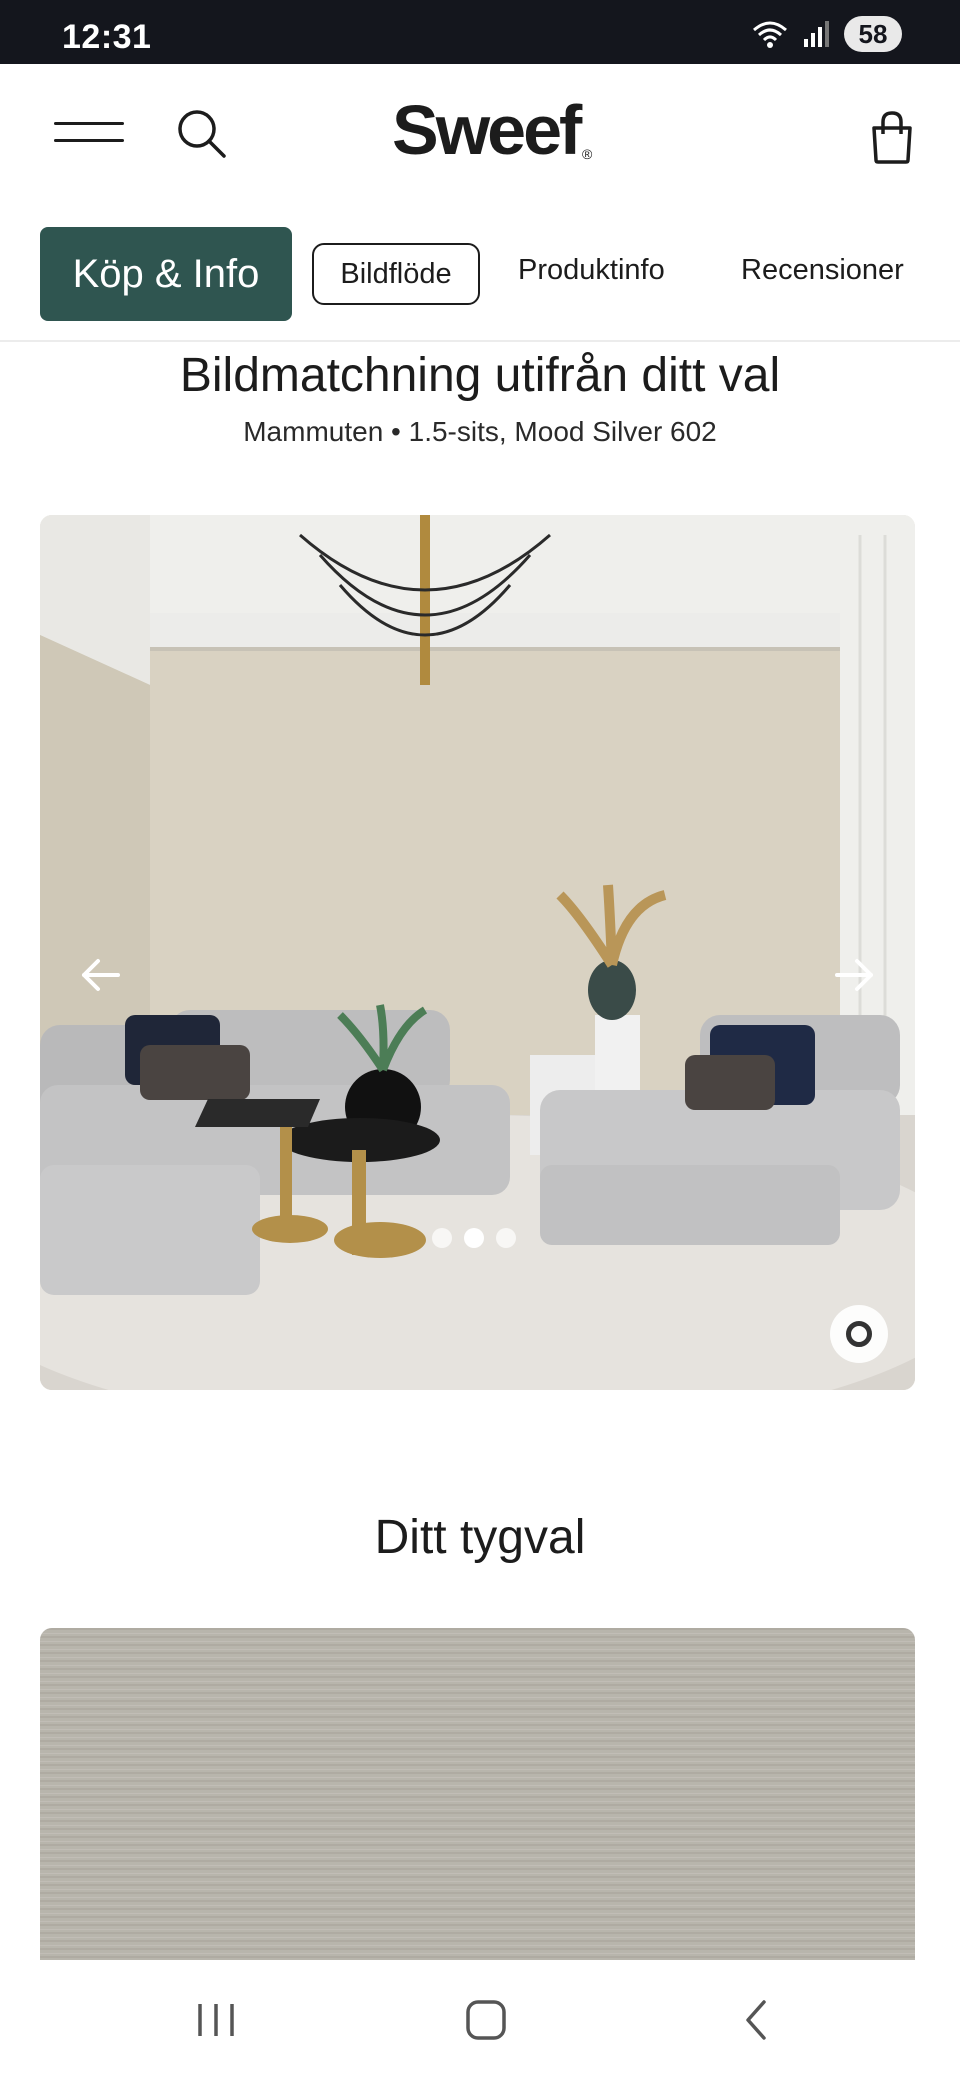 The image size is (960, 2080). What do you see at coordinates (859, 1334) in the screenshot?
I see `shoppable-hotspot-icon` at bounding box center [859, 1334].